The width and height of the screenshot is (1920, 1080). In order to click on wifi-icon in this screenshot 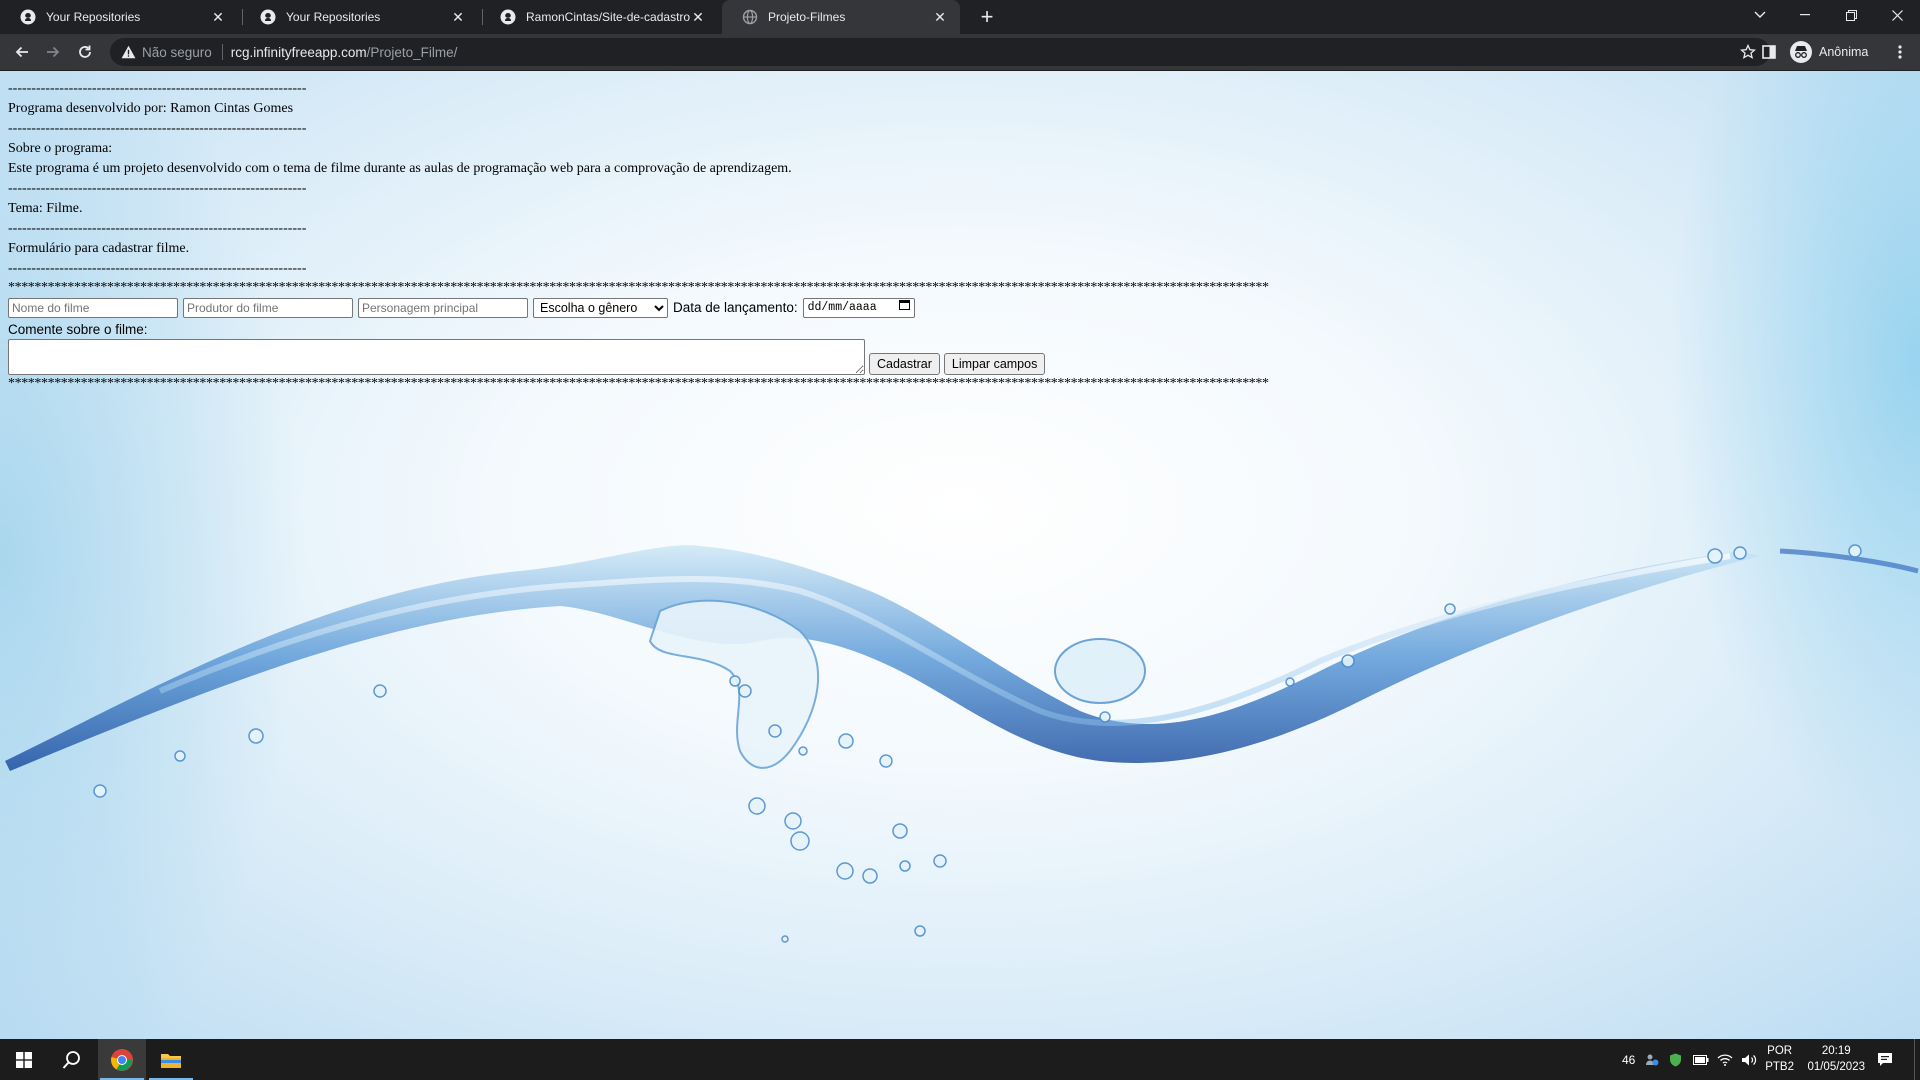, I will do `click(1725, 1059)`.